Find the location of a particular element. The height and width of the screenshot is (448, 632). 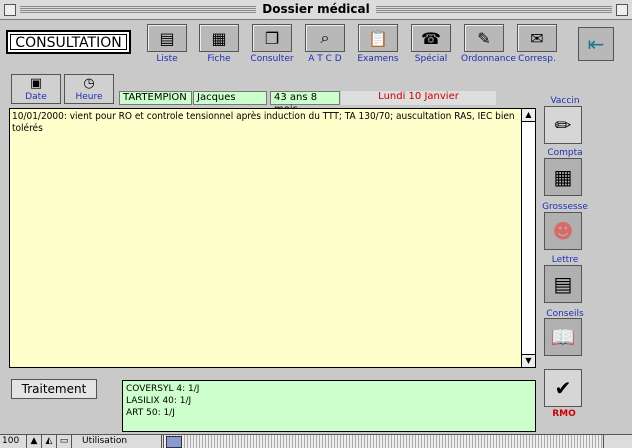

window-title: Dossier médical is located at coordinates (316, 9).